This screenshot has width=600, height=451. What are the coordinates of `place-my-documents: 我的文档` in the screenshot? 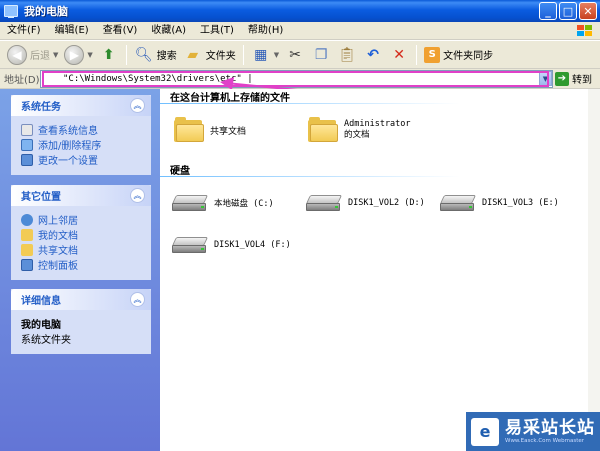 It's located at (82, 234).